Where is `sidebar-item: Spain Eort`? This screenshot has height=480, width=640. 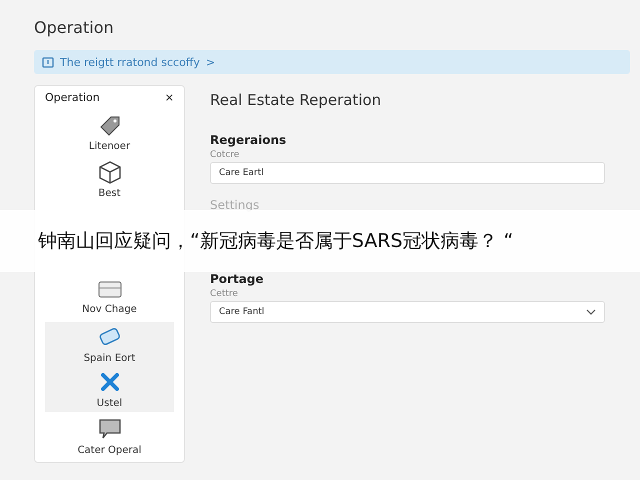
sidebar-item: Spain Eort is located at coordinates (109, 344).